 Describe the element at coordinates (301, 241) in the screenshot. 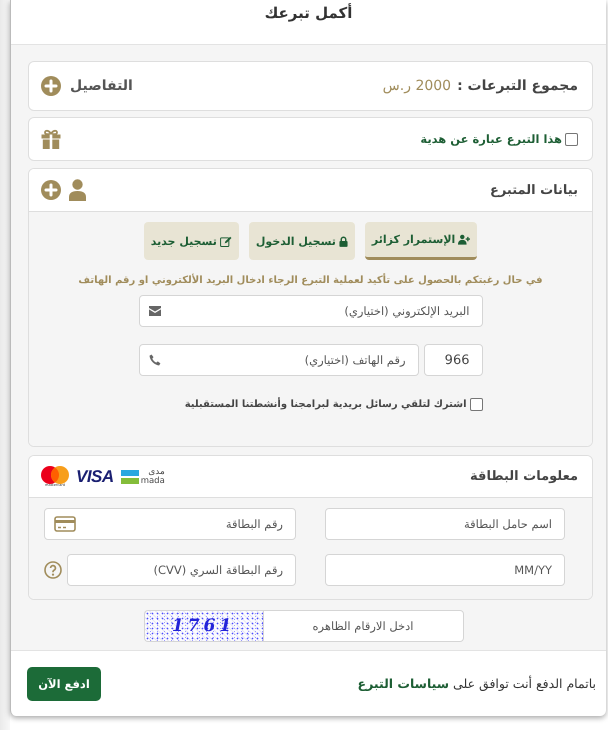

I see `tab: تسجيل الدخول` at that location.